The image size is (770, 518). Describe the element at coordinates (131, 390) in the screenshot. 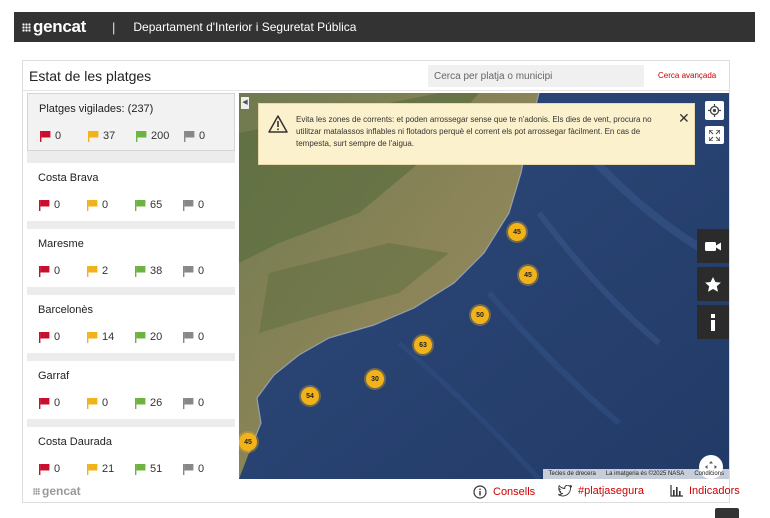

I see `region-card: Garraf 0 0 26 0` at that location.